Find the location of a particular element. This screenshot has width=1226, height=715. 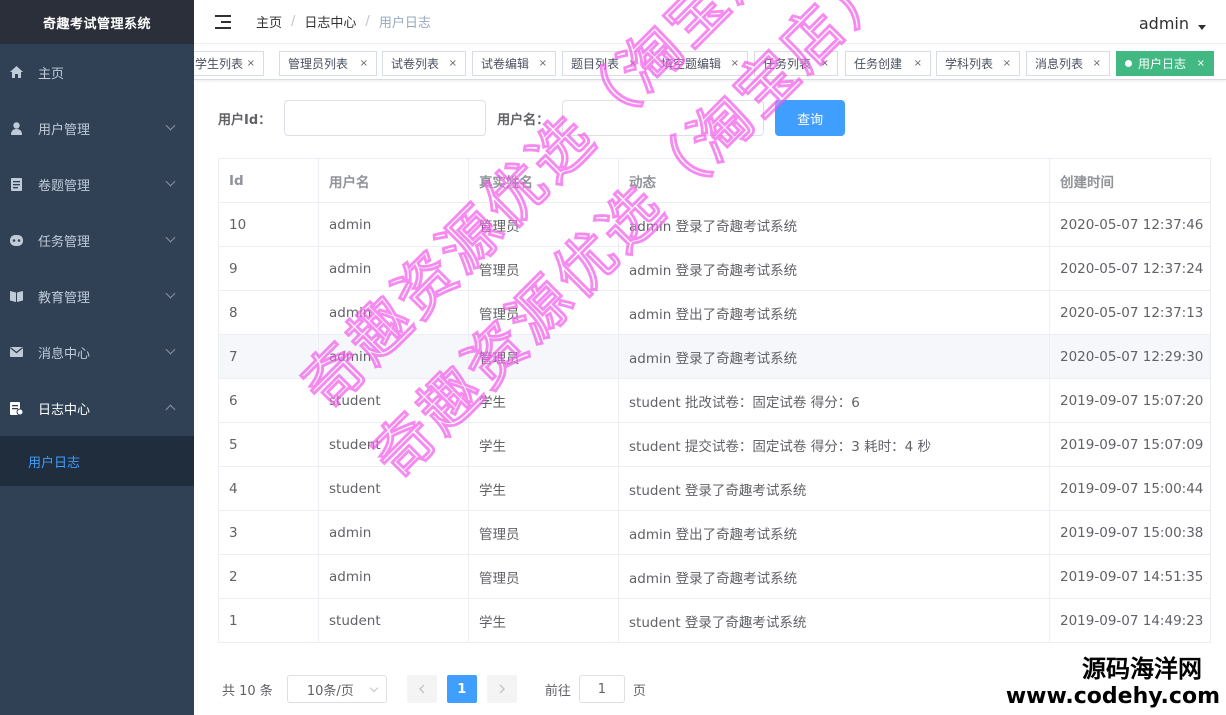

query-button: 查询 is located at coordinates (810, 118).